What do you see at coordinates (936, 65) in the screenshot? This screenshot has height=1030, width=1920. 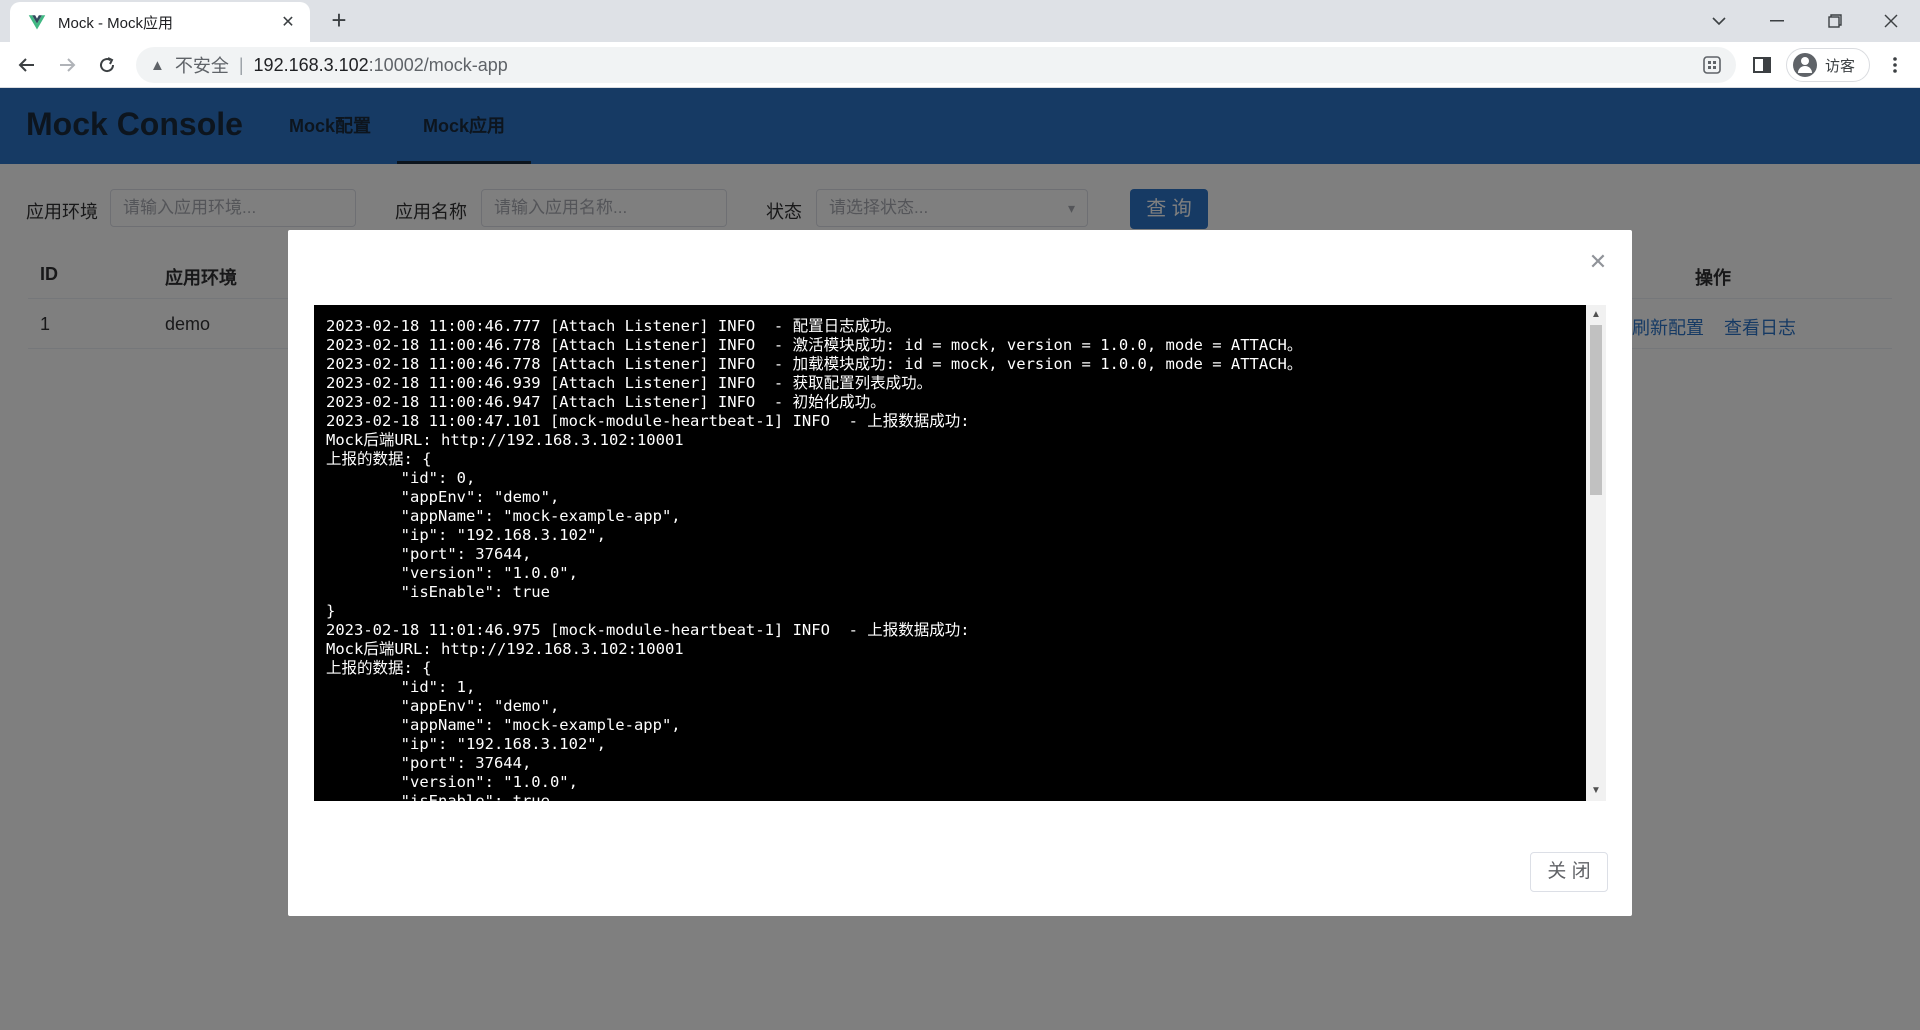 I see `address-bar: ▲ 不安全 | 192.168.3.102:10002/mock-app` at bounding box center [936, 65].